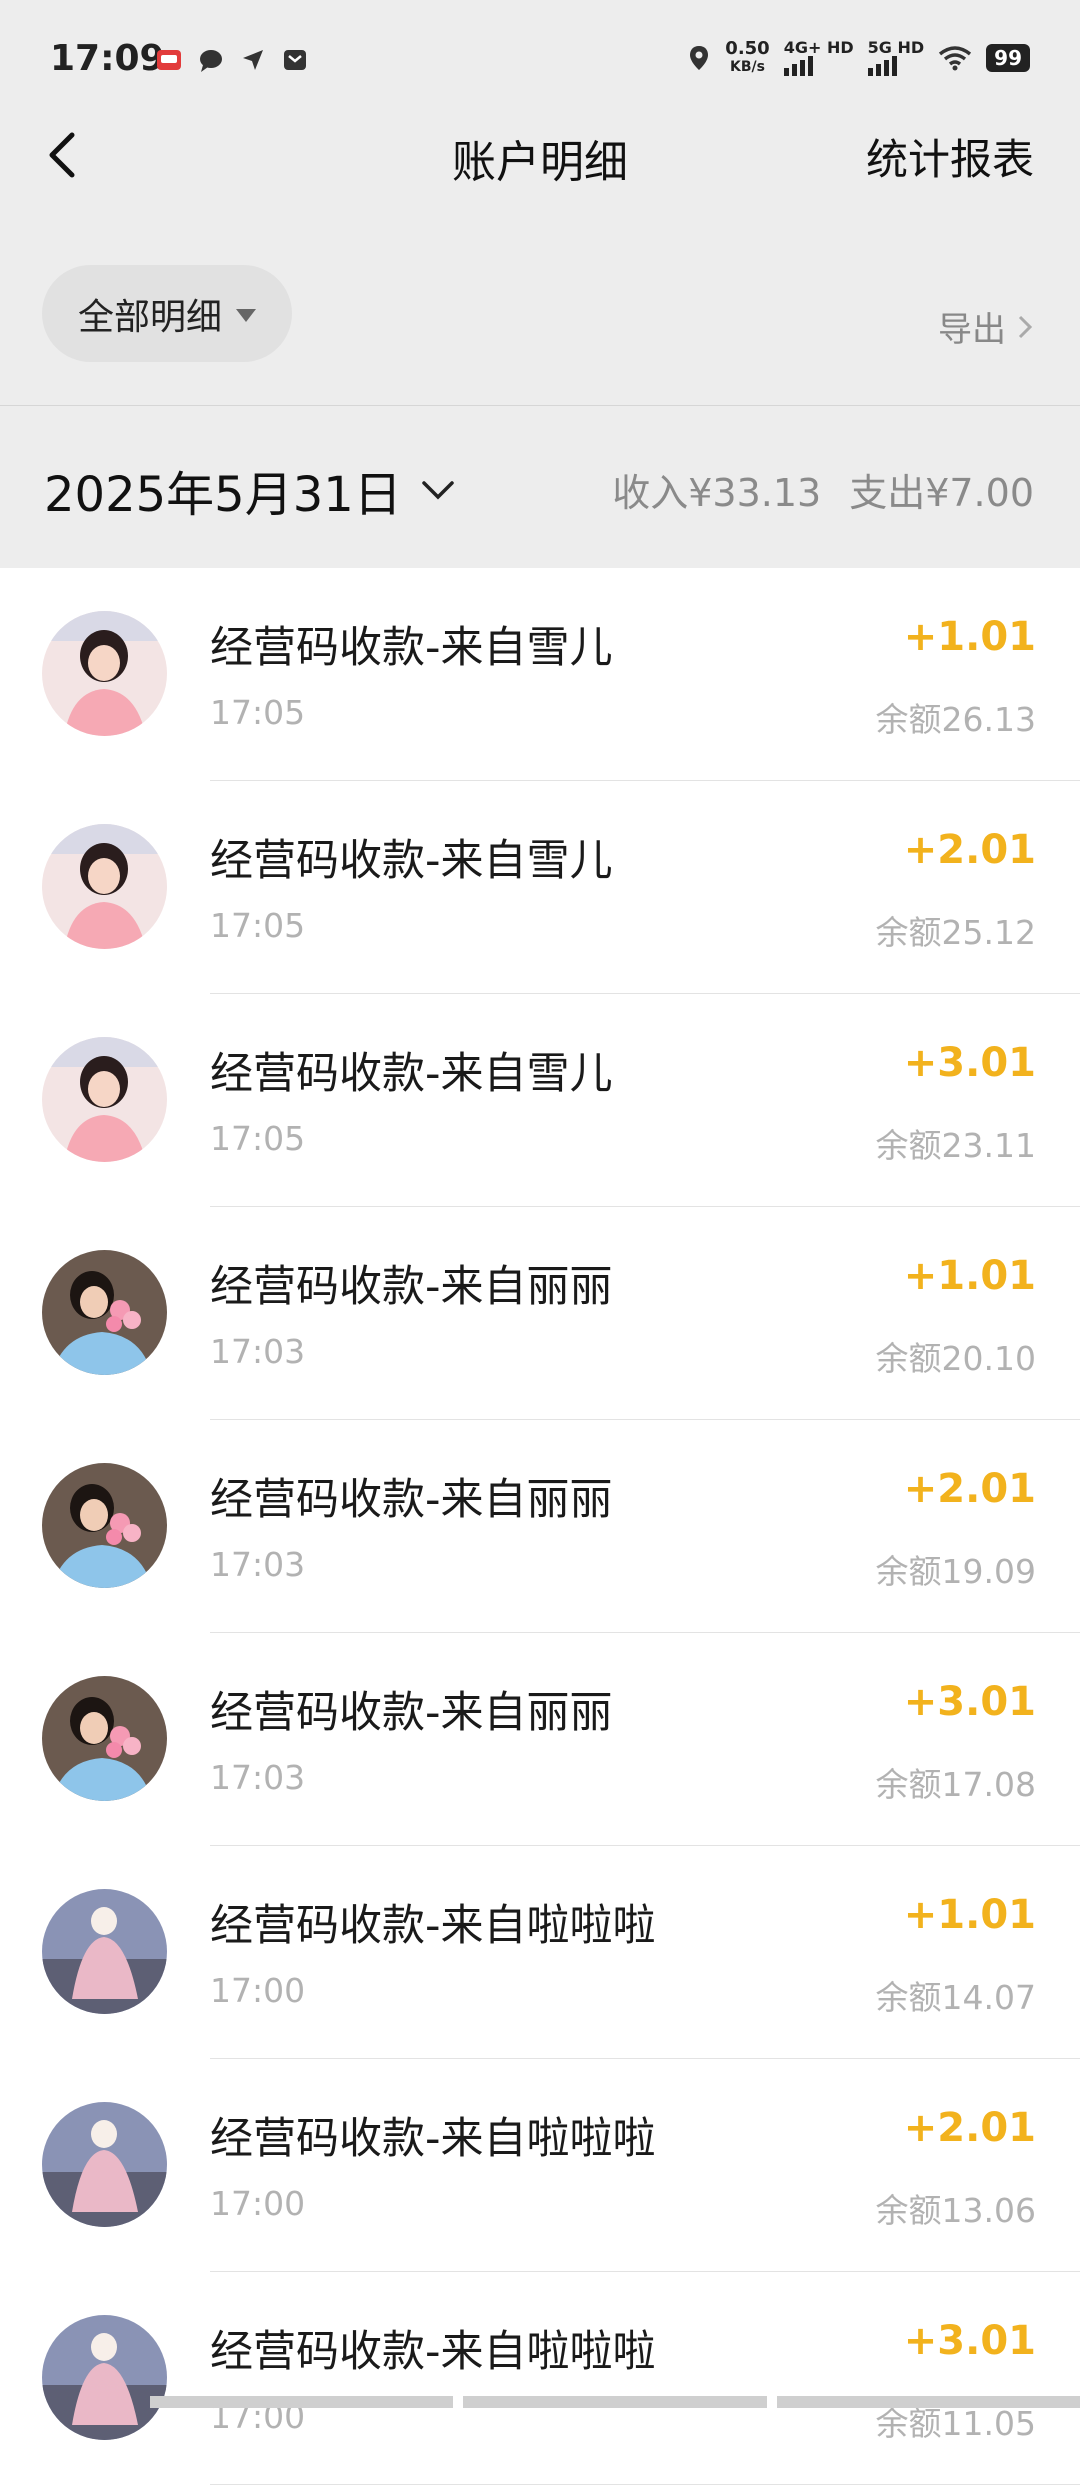 This screenshot has height=2485, width=1080. I want to click on bottom-scroll-strip, so click(540, 2402).